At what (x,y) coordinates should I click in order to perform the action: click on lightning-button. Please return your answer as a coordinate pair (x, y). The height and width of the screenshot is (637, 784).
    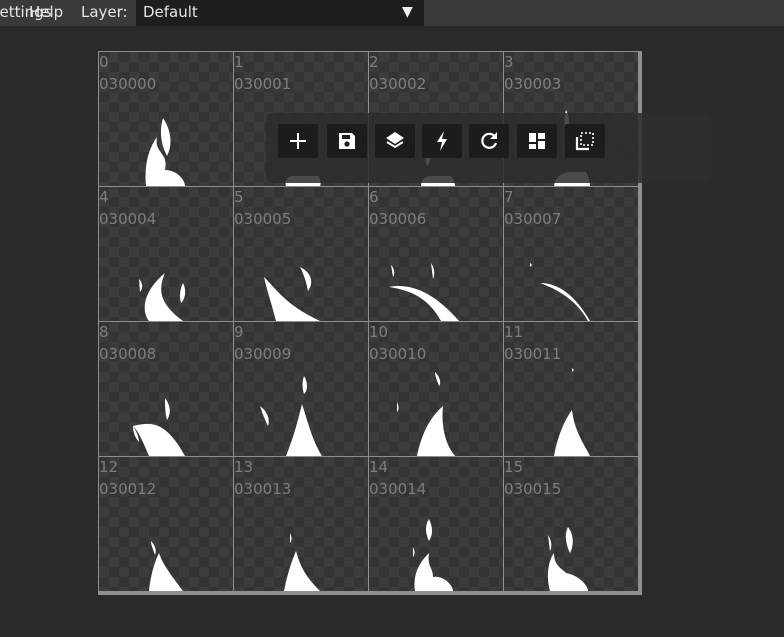
    Looking at the image, I should click on (442, 141).